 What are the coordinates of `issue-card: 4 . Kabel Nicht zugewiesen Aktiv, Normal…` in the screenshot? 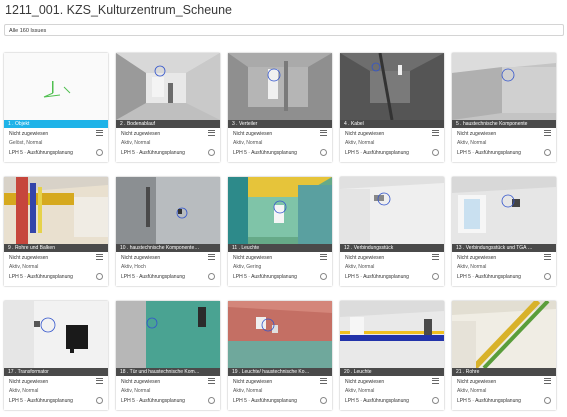 It's located at (392, 107).